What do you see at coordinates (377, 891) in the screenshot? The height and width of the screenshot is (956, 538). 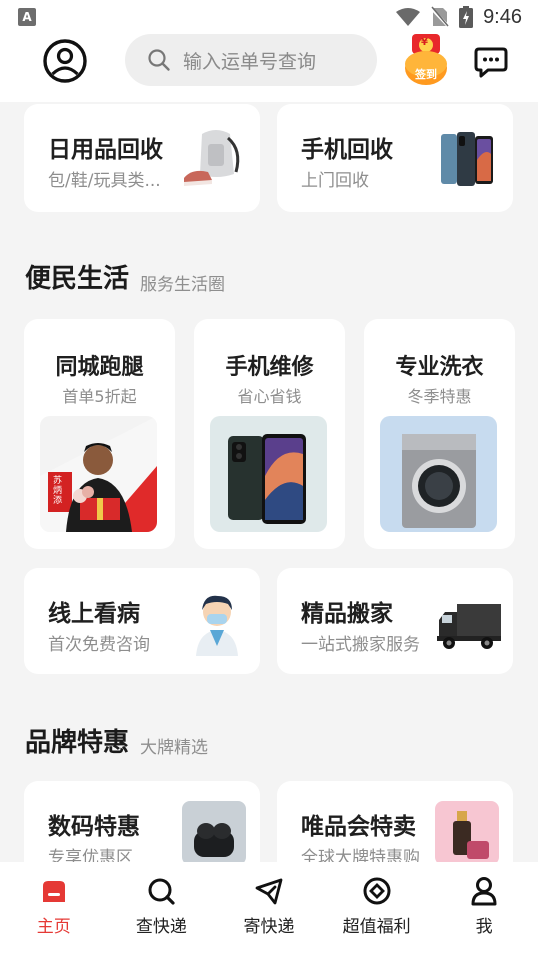 I see `target-icon` at bounding box center [377, 891].